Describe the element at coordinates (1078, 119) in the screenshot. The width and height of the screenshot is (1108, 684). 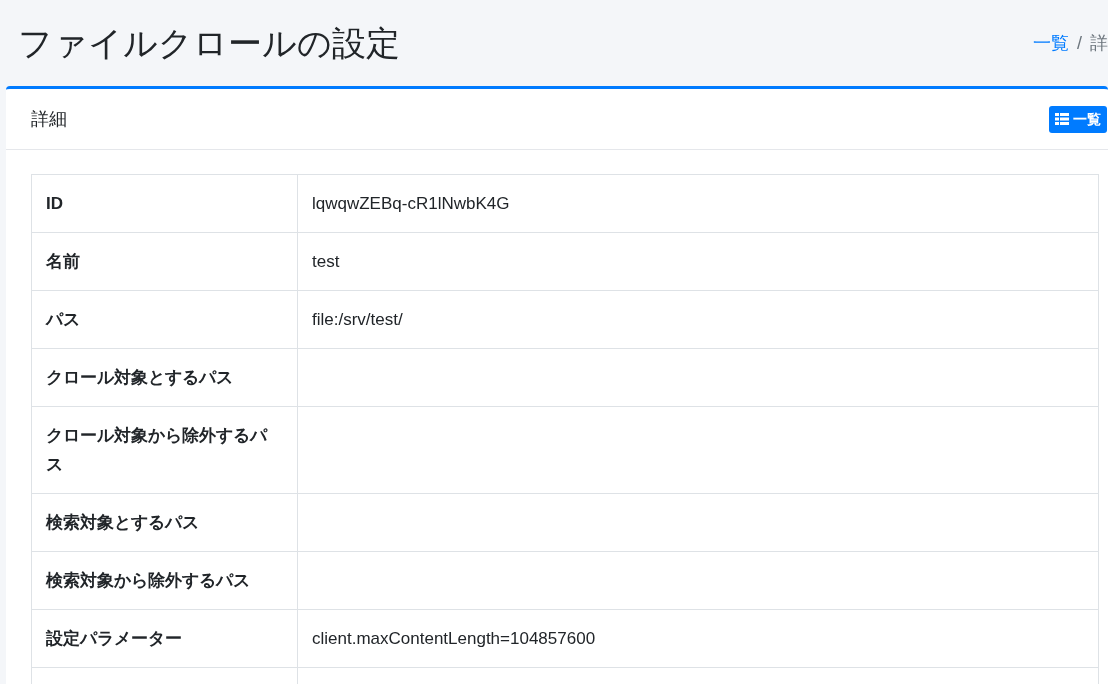
I see `list-button: 一覧` at that location.